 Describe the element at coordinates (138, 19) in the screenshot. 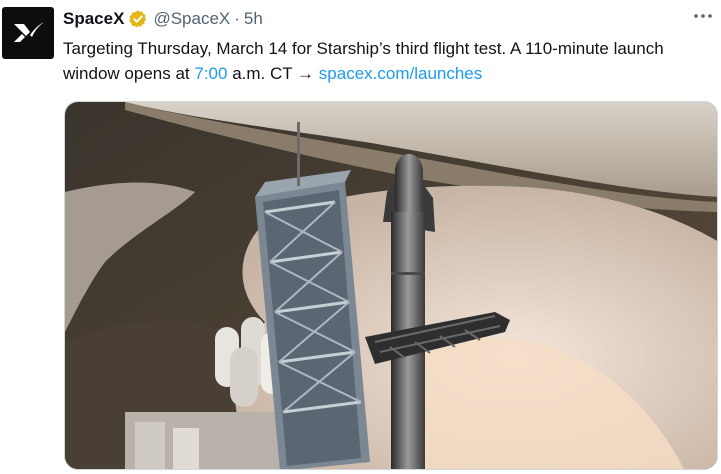

I see `verified-badge-icon` at that location.